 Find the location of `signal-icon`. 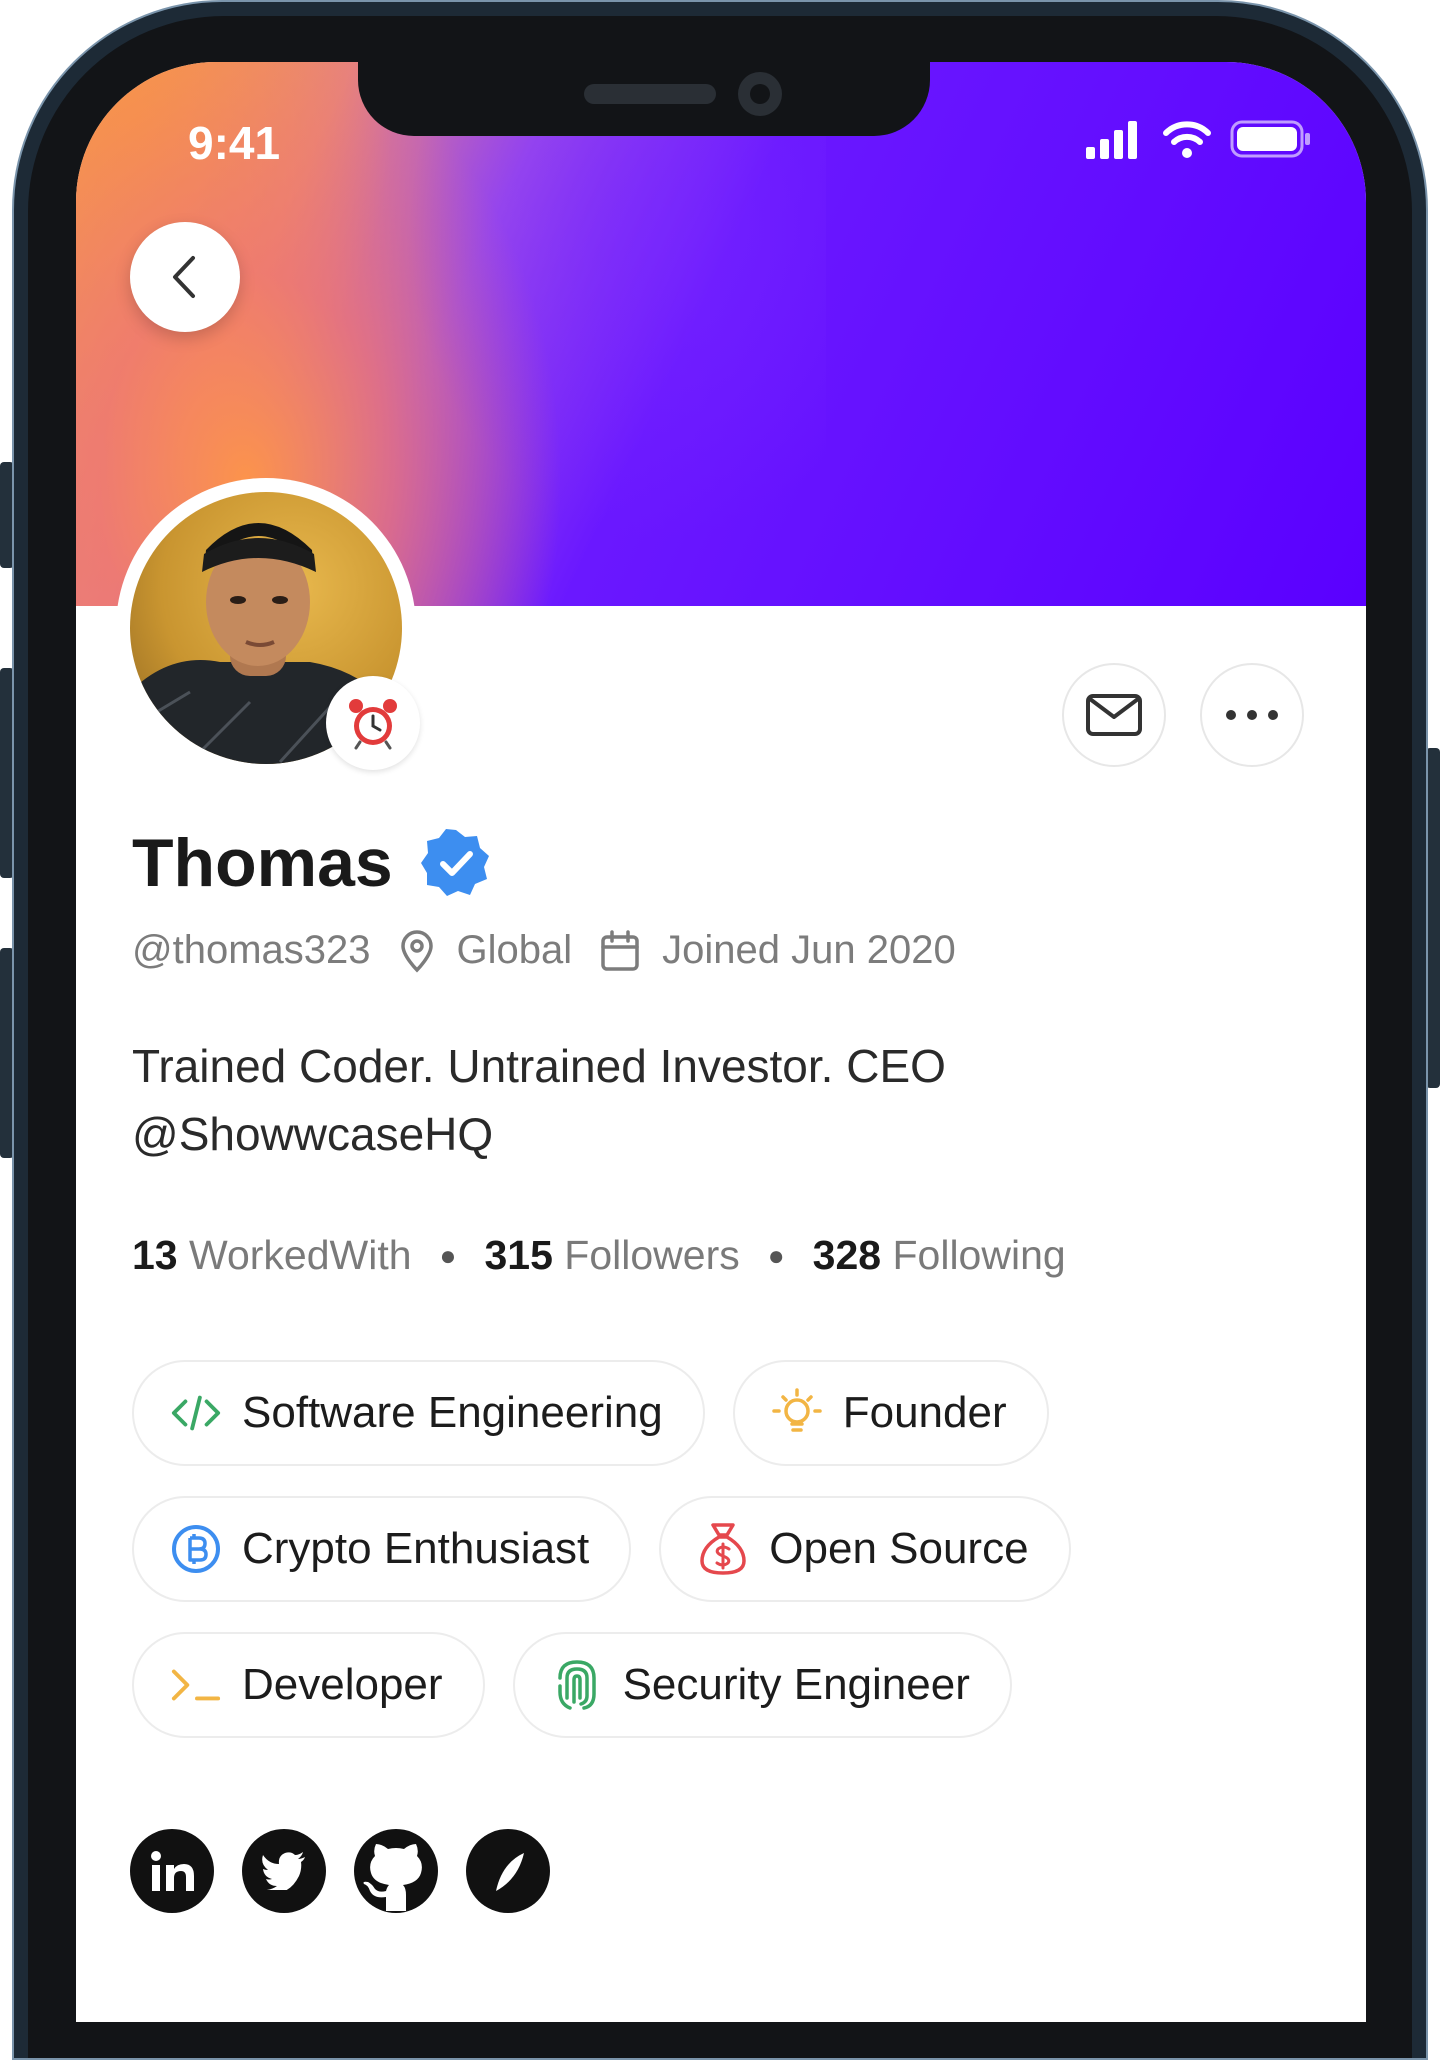

signal-icon is located at coordinates (1111, 140).